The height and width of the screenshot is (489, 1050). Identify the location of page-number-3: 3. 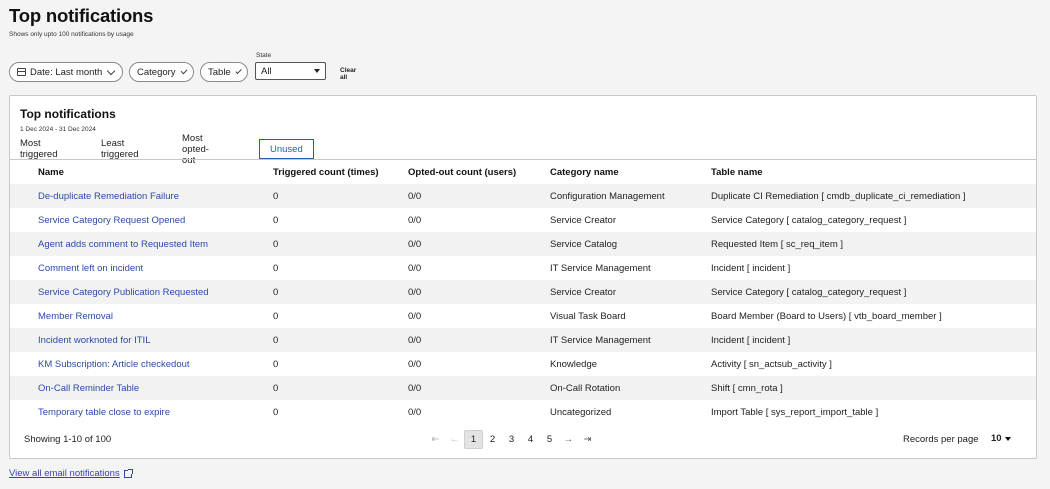
(511, 439).